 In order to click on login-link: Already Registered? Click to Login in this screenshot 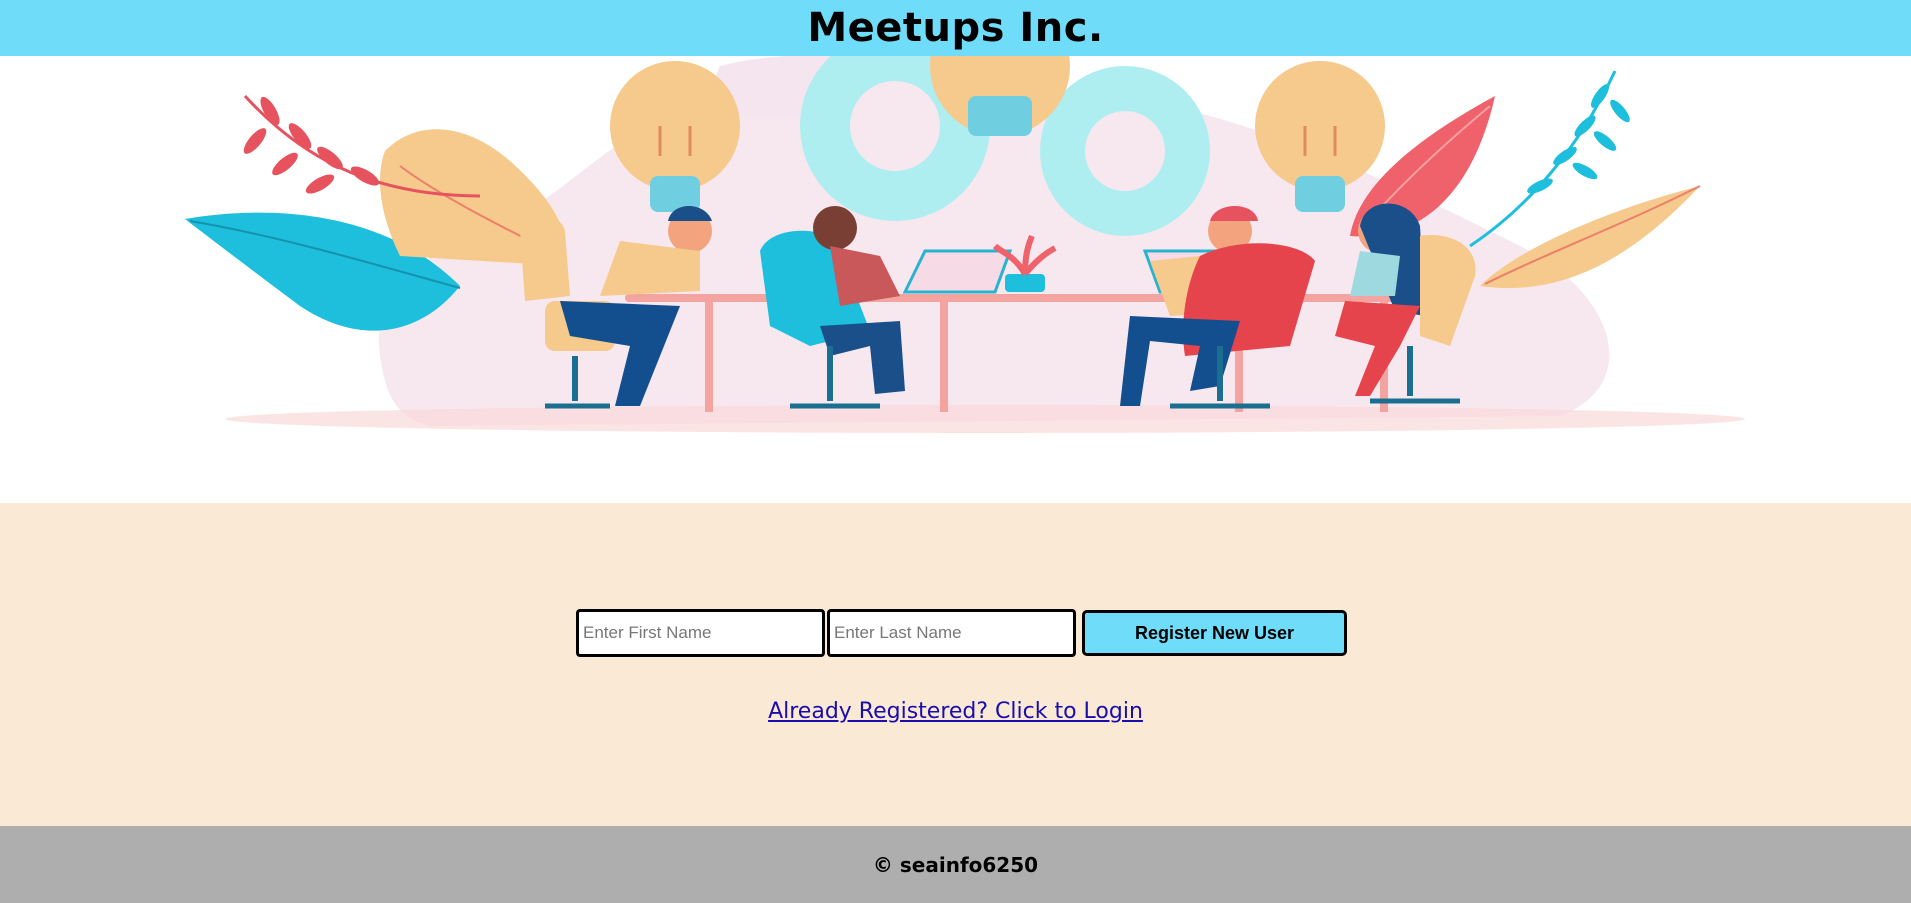, I will do `click(955, 711)`.